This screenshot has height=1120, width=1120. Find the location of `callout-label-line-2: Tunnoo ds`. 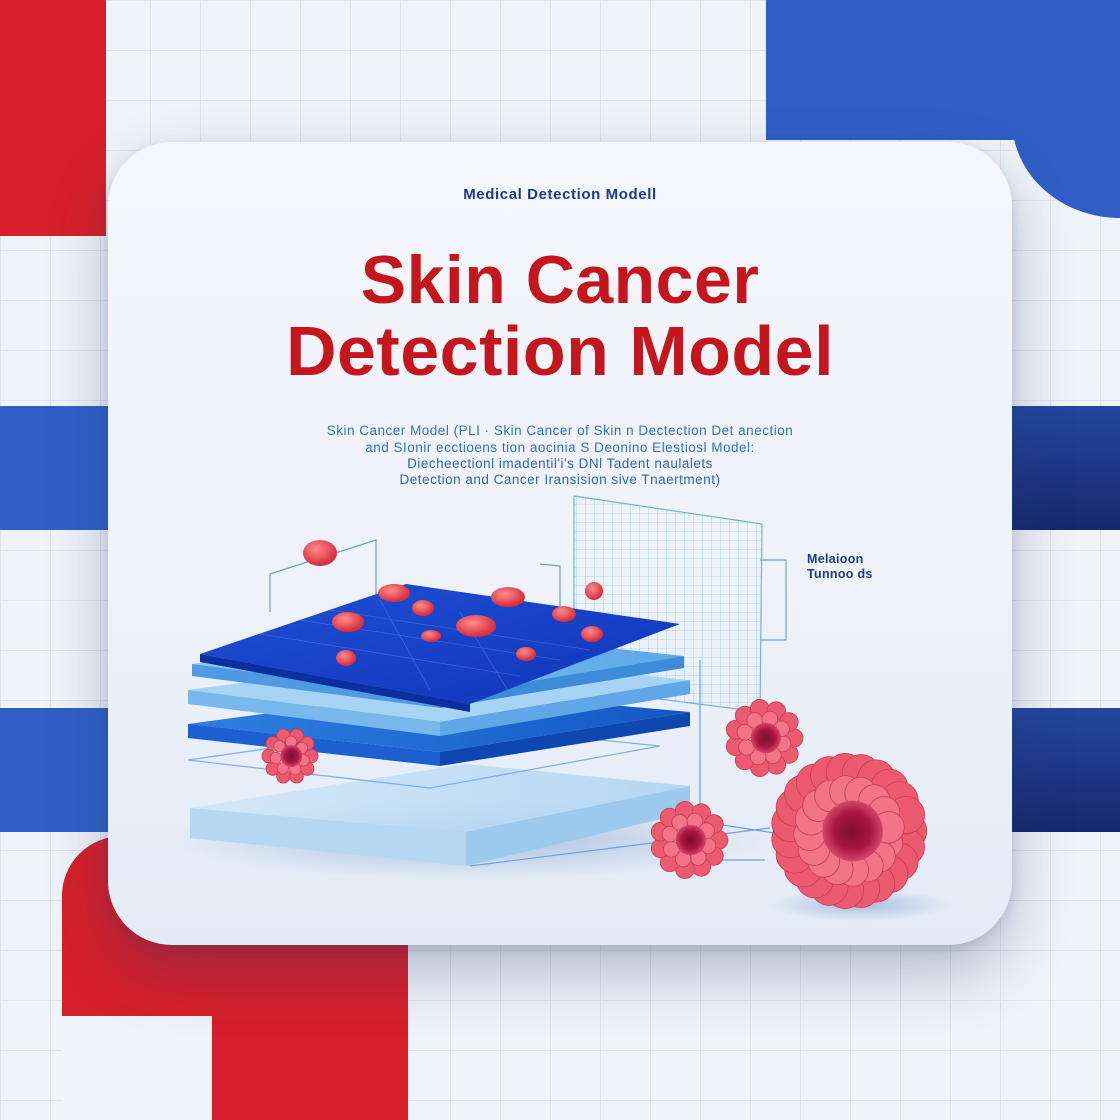

callout-label-line-2: Tunnoo ds is located at coordinates (840, 574).